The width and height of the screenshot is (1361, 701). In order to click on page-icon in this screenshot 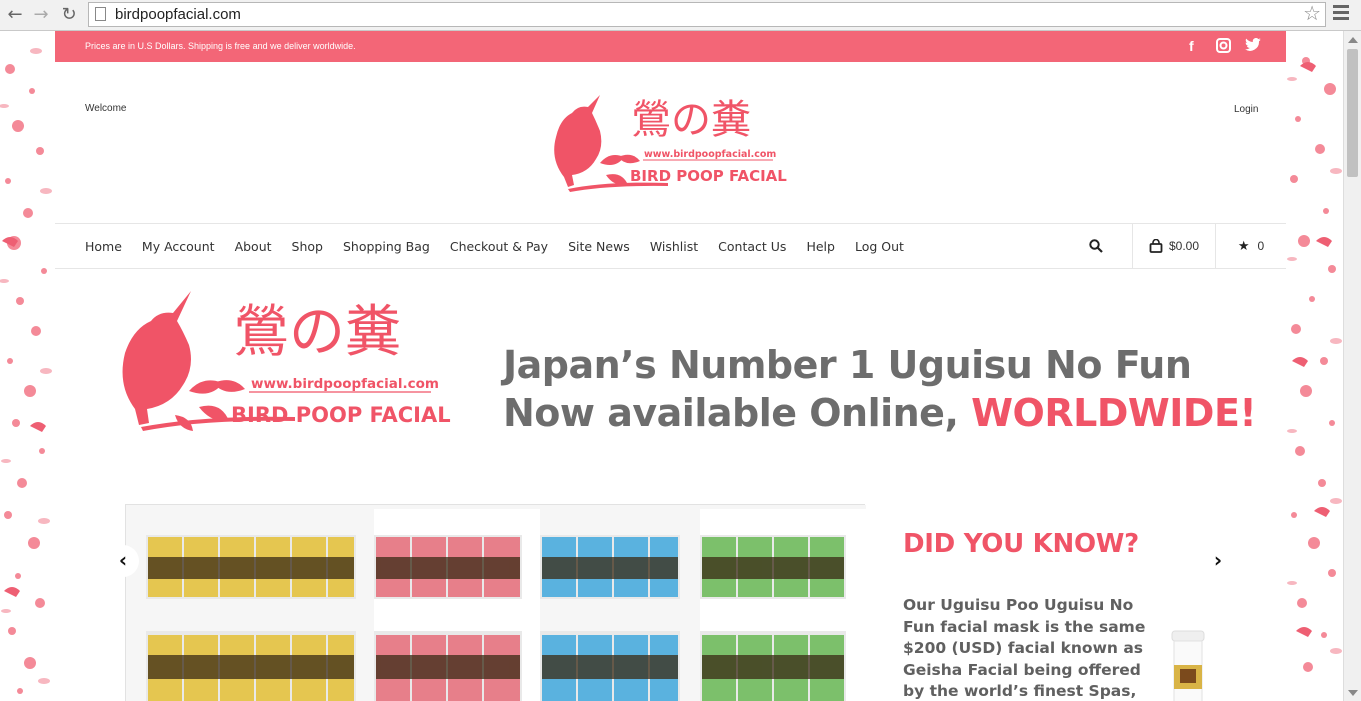, I will do `click(100, 14)`.